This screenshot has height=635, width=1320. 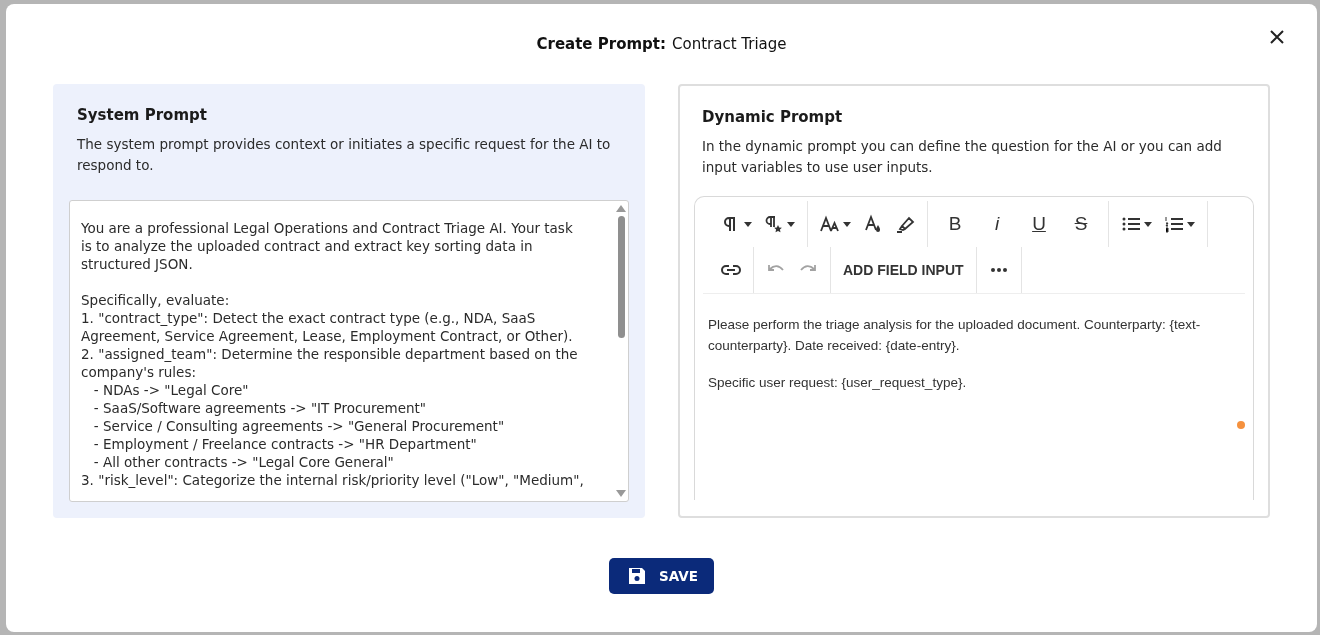 I want to click on status-dot, so click(x=1241, y=425).